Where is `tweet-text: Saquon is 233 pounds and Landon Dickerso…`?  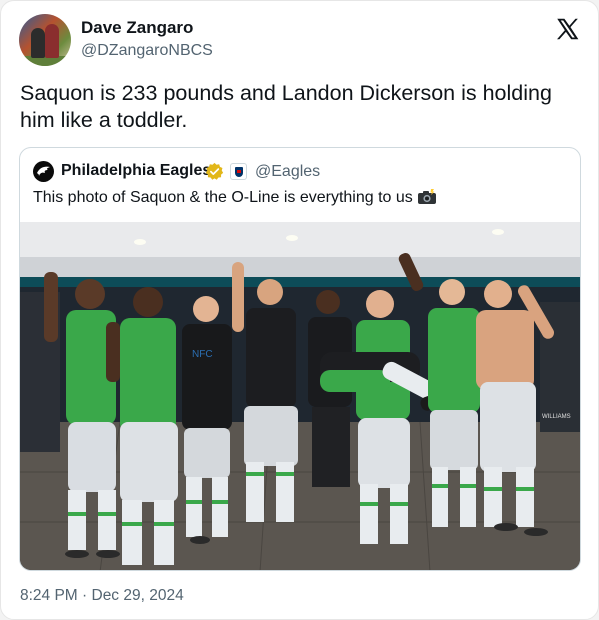 tweet-text: Saquon is 233 pounds and Landon Dickerso… is located at coordinates (286, 106).